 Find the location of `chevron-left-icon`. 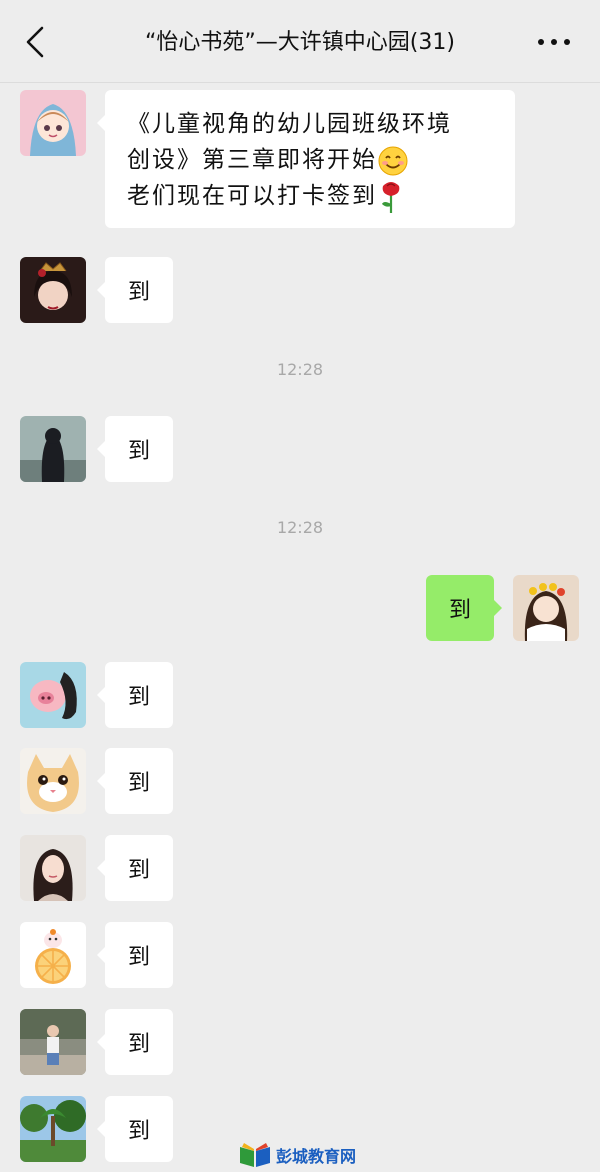

chevron-left-icon is located at coordinates (35, 42).